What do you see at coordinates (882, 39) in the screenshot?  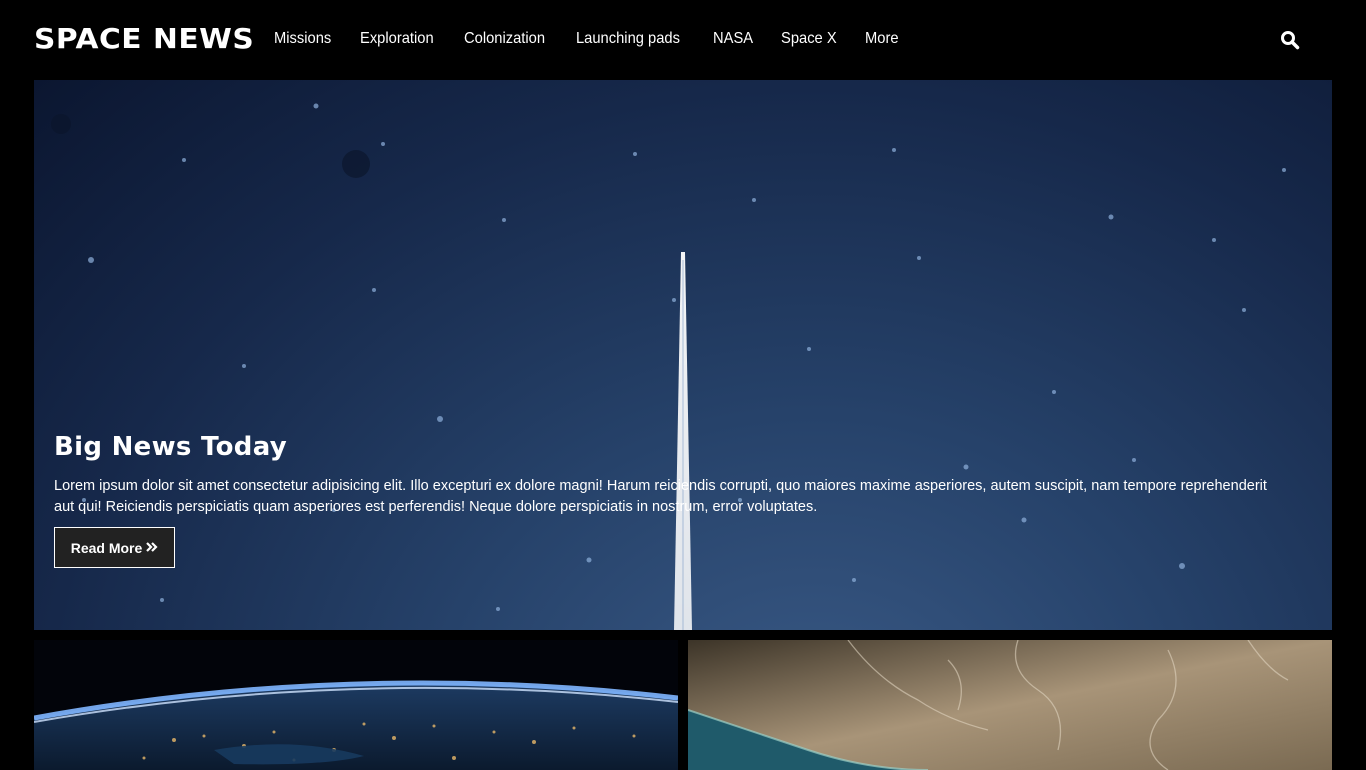 I see `nav-item-more: More` at bounding box center [882, 39].